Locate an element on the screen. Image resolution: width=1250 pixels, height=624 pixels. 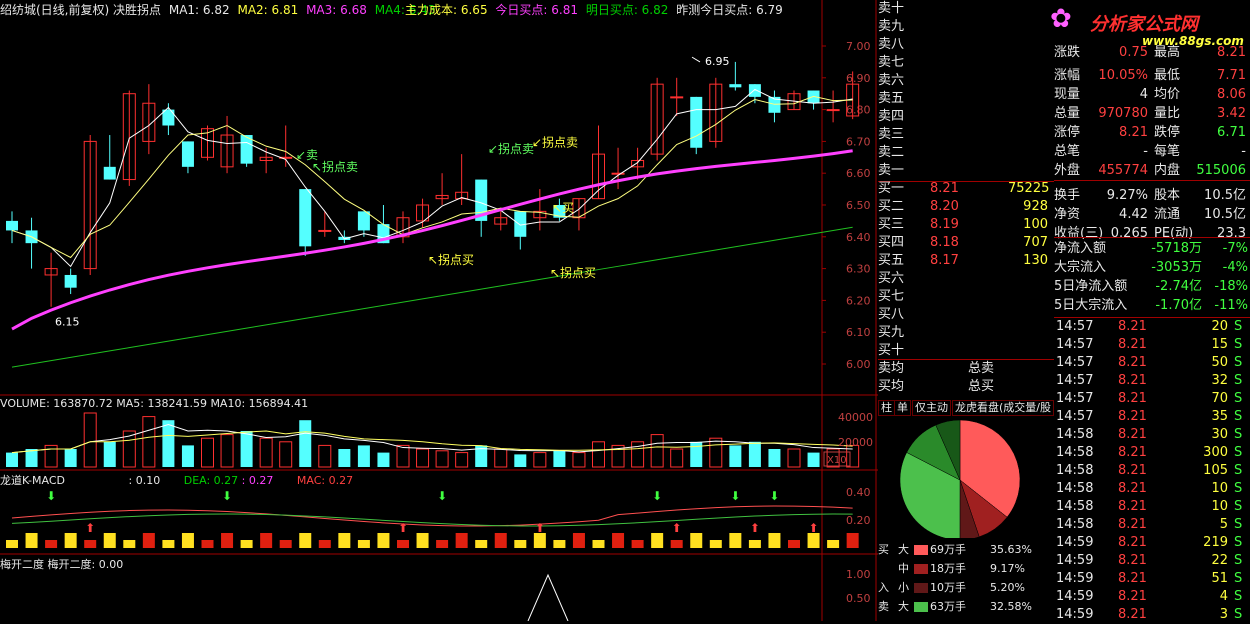
buy-level-price: 8.19 is located at coordinates (944, 224).